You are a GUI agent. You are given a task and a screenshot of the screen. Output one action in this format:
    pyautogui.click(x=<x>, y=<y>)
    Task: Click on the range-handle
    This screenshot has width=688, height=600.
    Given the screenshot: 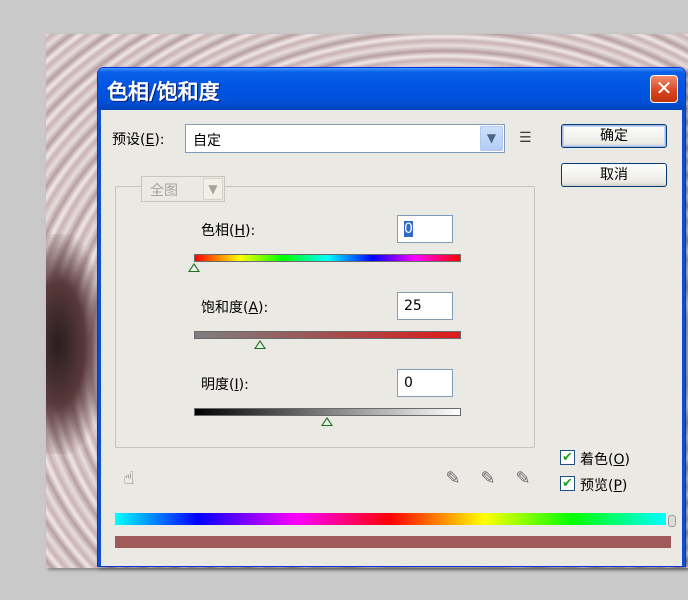 What is the action you would take?
    pyautogui.click(x=672, y=521)
    